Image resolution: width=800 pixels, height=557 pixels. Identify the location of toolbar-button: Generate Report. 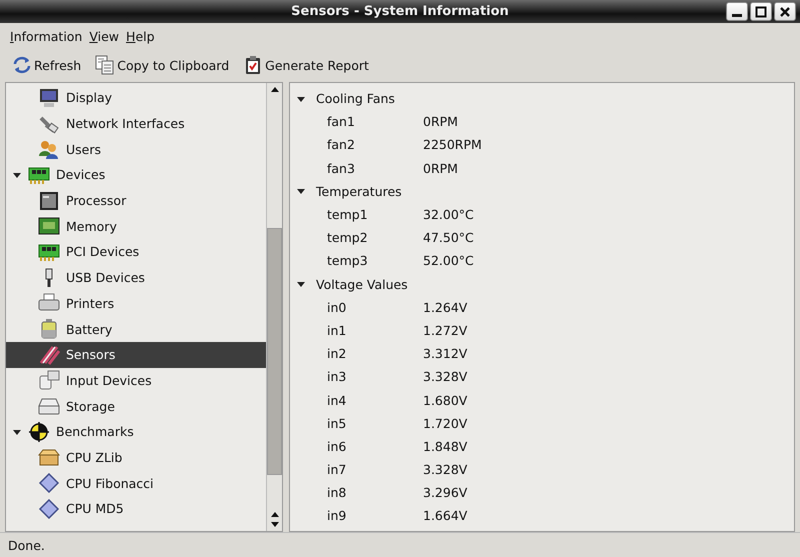
(306, 65).